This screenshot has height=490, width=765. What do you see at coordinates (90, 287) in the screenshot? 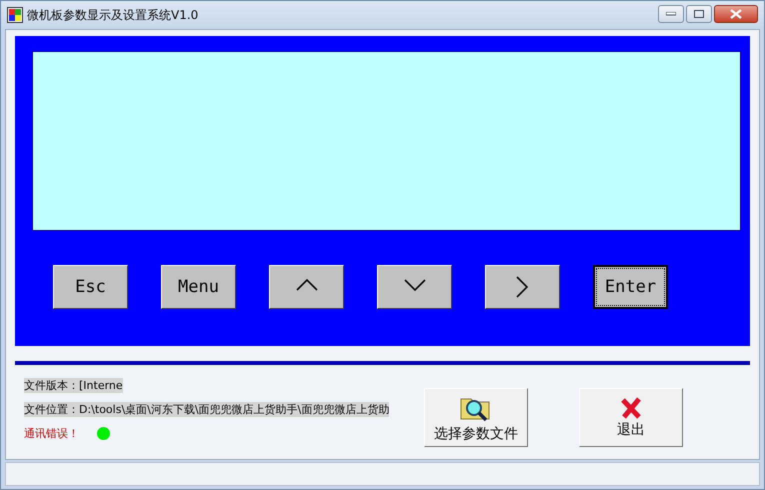
I see `key-button: Esc` at bounding box center [90, 287].